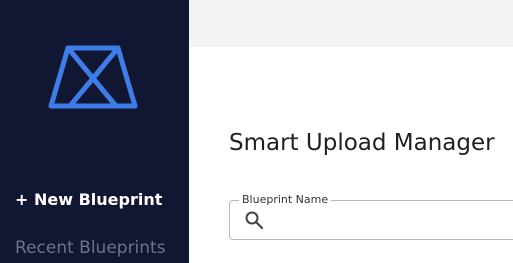  I want to click on blueprint-name-field: Blueprint Name, so click(371, 216).